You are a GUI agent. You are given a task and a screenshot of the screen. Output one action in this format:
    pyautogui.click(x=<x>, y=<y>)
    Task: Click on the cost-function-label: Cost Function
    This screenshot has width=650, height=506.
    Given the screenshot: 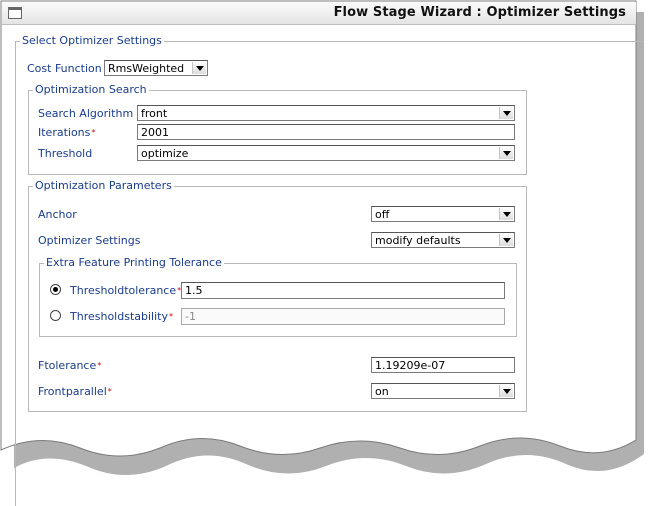 What is the action you would take?
    pyautogui.click(x=64, y=68)
    